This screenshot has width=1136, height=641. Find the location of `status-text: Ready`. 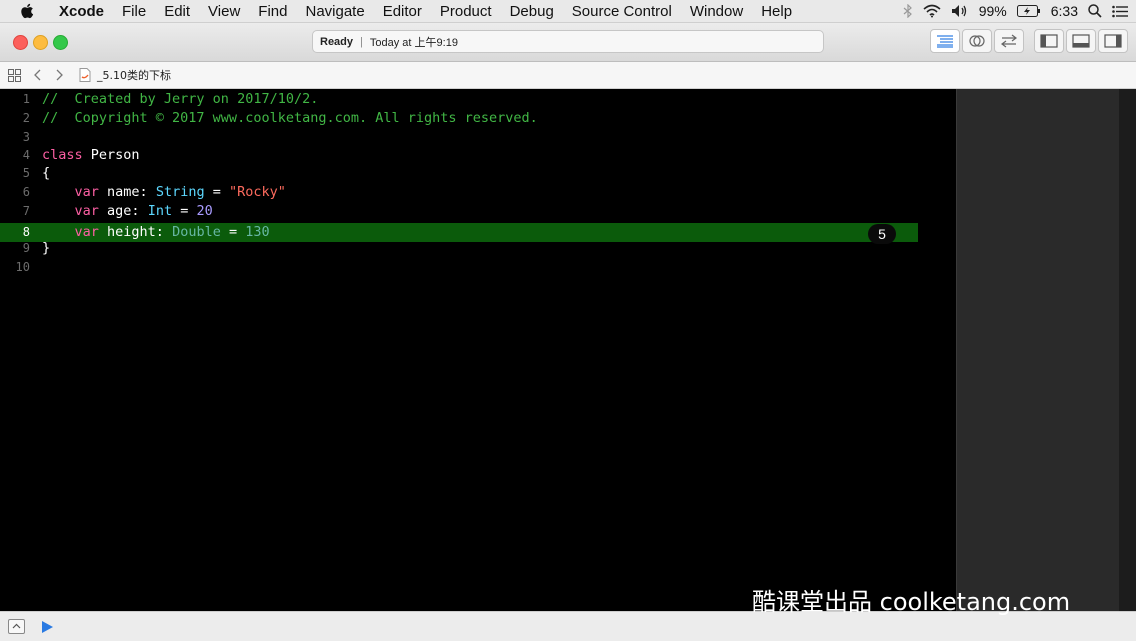

status-text: Ready is located at coordinates (337, 41).